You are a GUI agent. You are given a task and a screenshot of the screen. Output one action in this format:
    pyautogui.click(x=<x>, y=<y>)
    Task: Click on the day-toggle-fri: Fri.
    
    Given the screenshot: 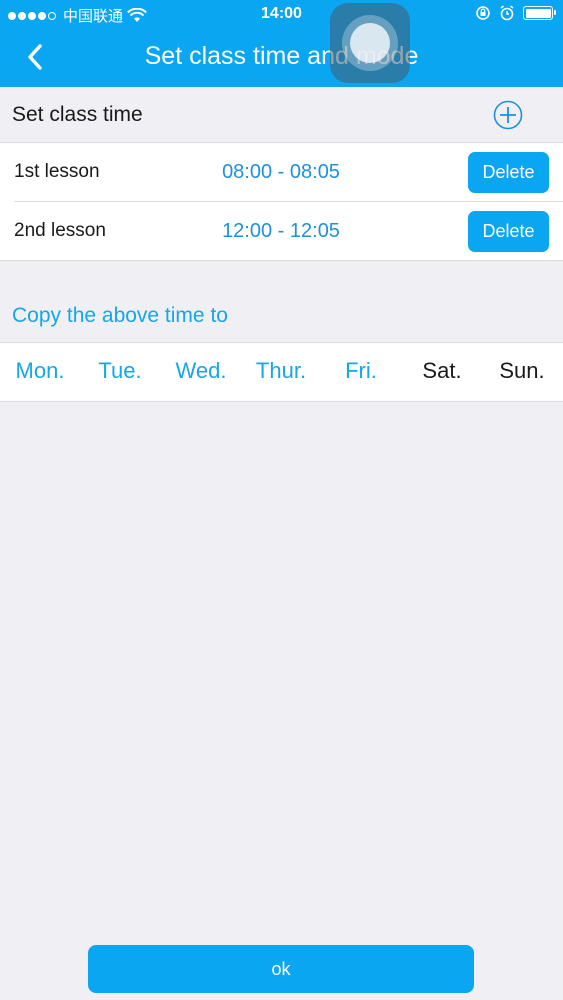 What is the action you would take?
    pyautogui.click(x=361, y=371)
    